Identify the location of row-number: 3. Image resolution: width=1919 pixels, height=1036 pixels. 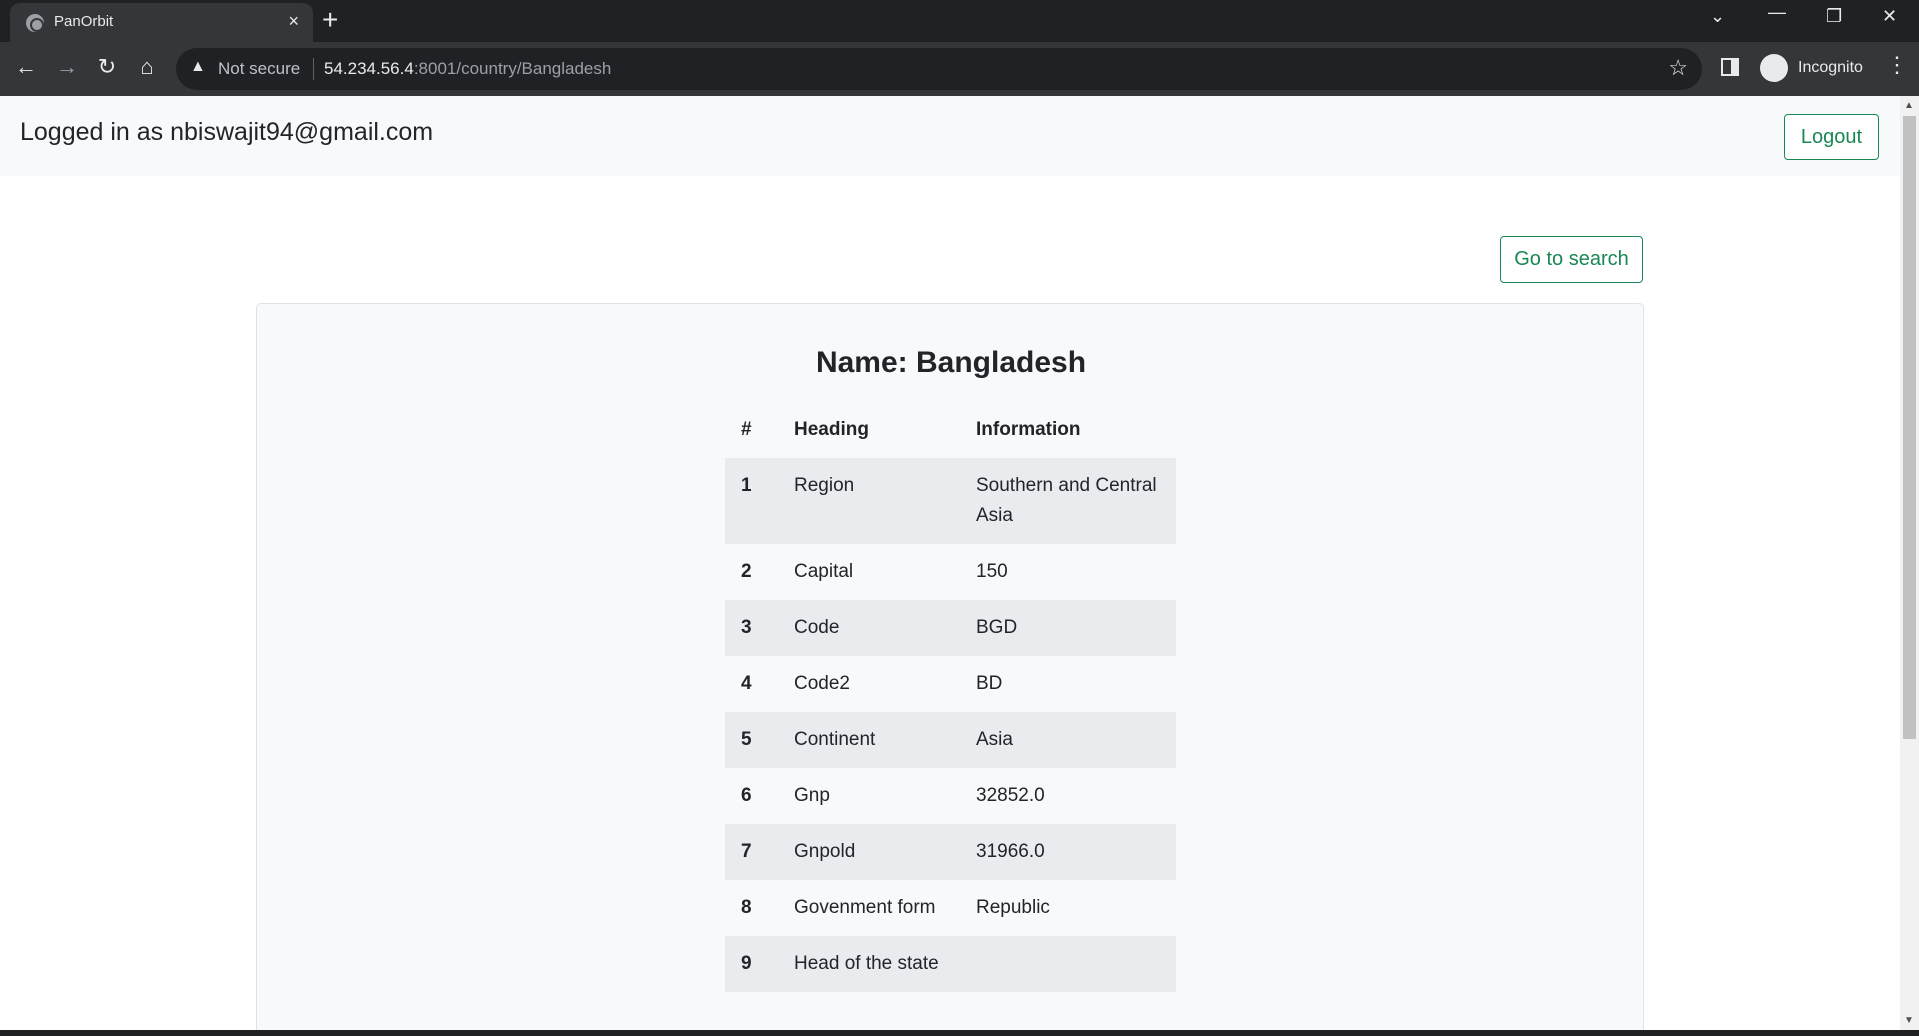
(751, 628).